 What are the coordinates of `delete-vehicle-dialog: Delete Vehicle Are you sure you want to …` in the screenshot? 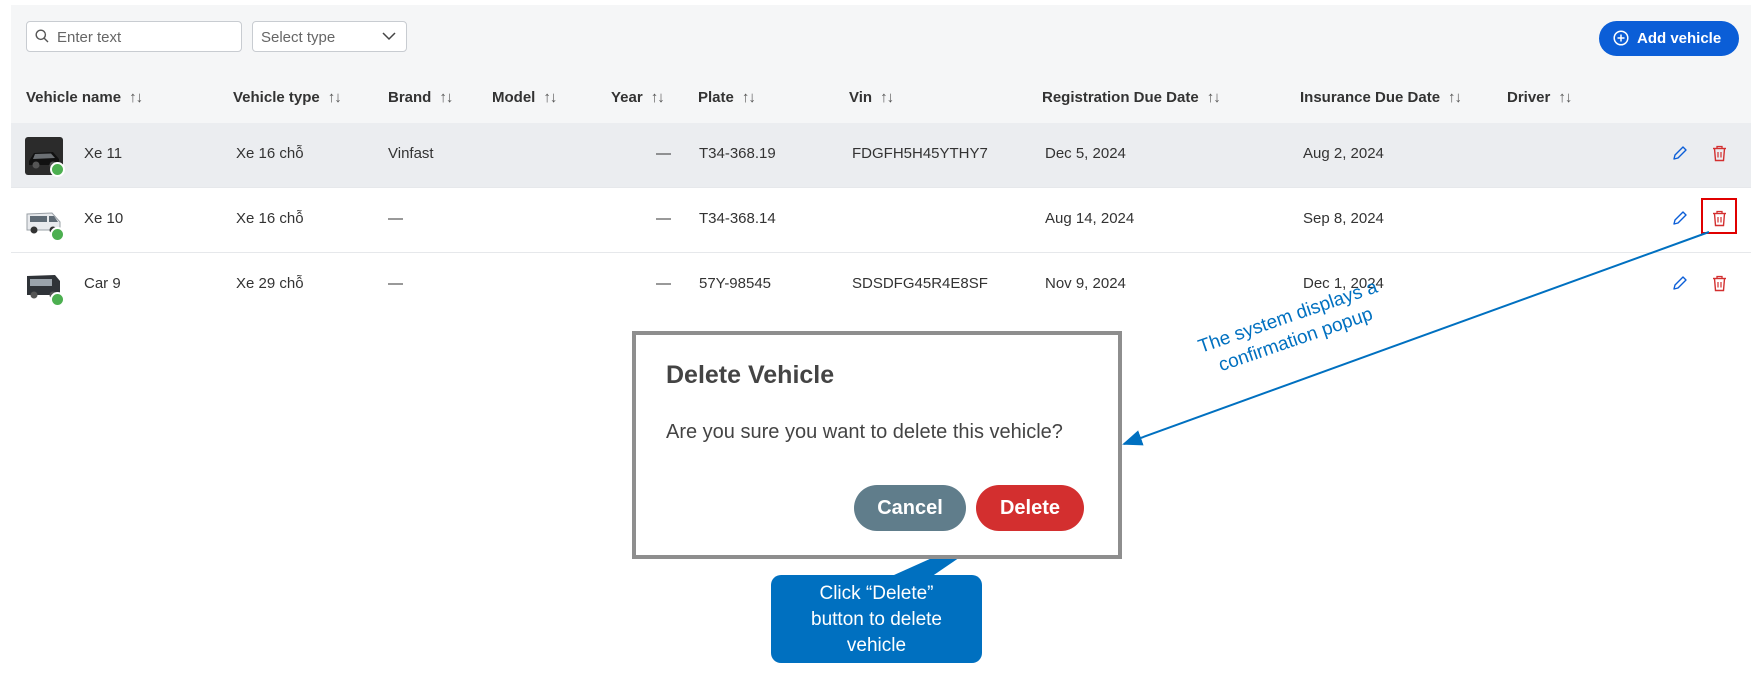 It's located at (877, 445).